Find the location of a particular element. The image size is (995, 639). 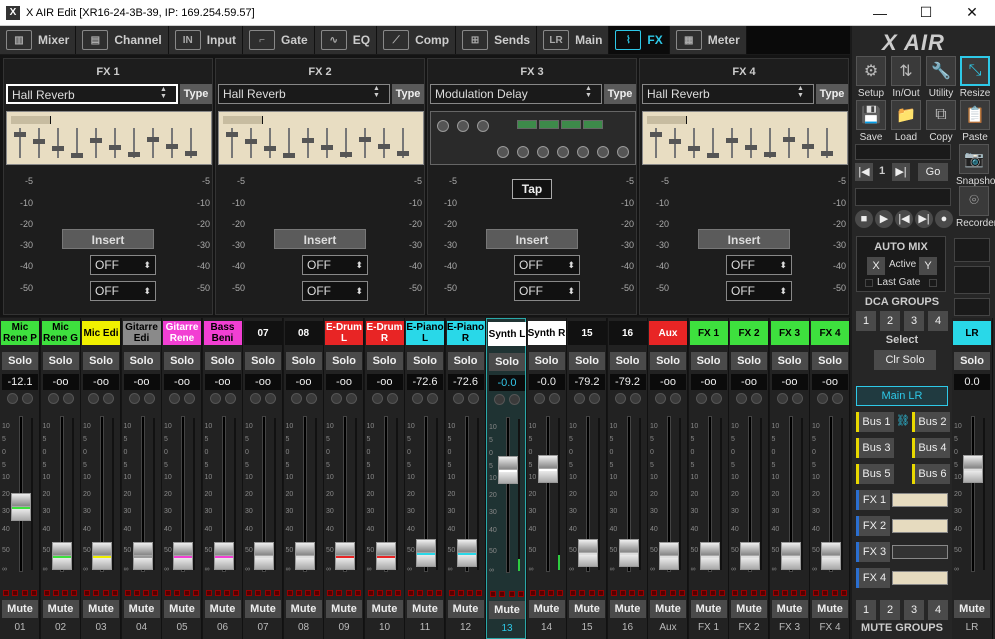

channel-name: E-Drum R is located at coordinates (384, 333).